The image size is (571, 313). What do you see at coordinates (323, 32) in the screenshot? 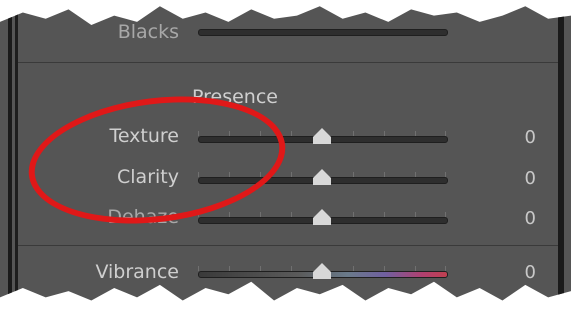
I see `blacks-slider-track` at bounding box center [323, 32].